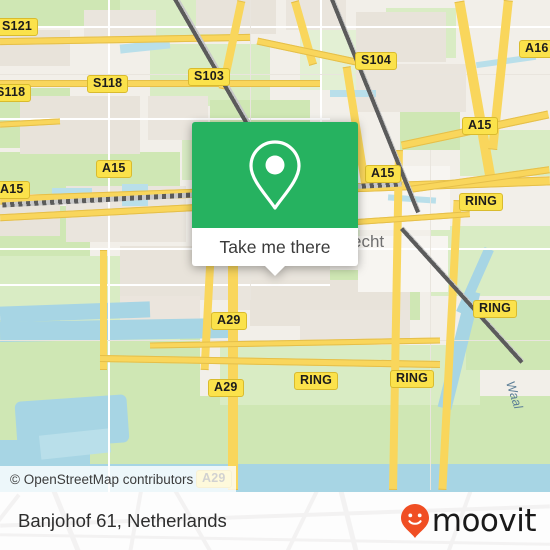 This screenshot has height=550, width=550. I want to click on popup-cta: Take me there, so click(275, 252).